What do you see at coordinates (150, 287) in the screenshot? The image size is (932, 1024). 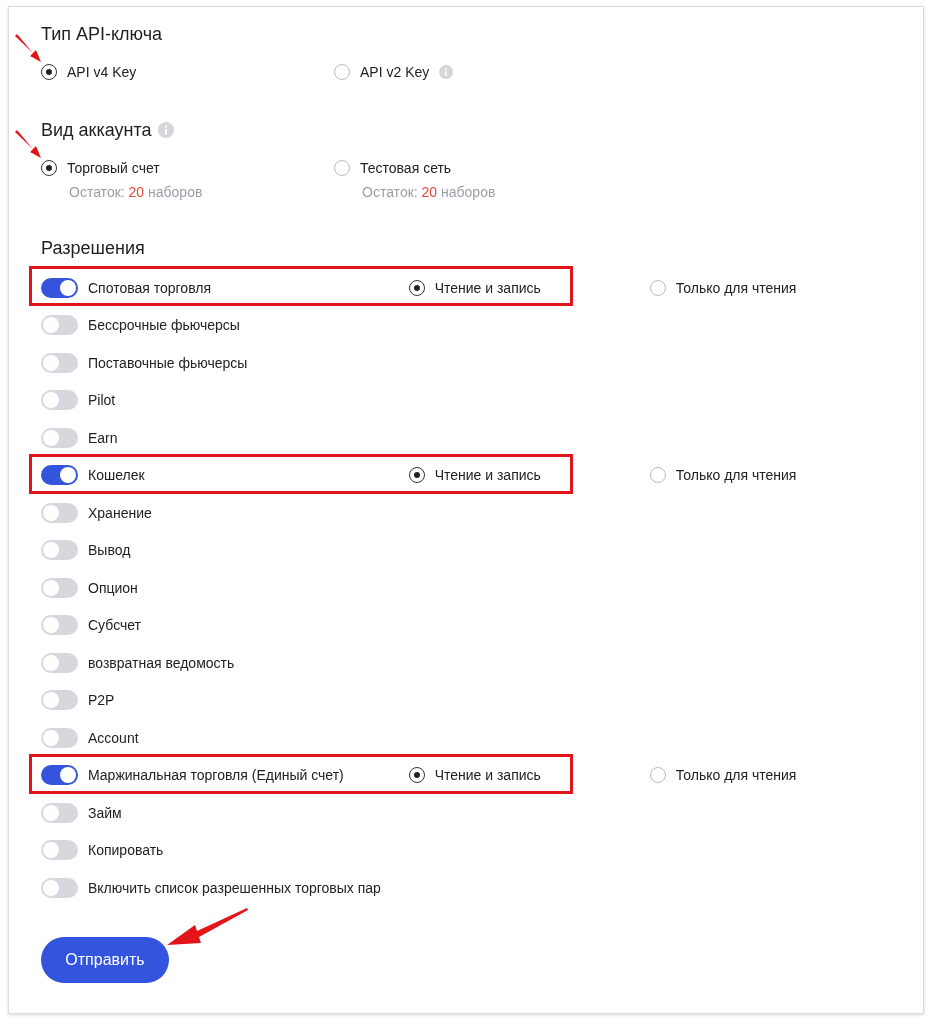 I see `permission-label: Спотовая торговля` at bounding box center [150, 287].